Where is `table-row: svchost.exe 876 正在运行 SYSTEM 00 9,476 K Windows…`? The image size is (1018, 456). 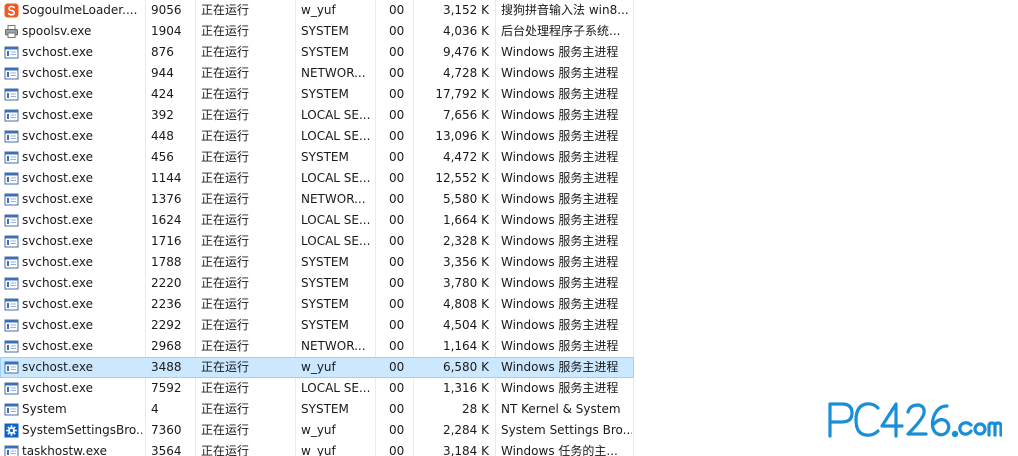
table-row: svchost.exe 876 正在运行 SYSTEM 00 9,476 K Windows… is located at coordinates (317, 52).